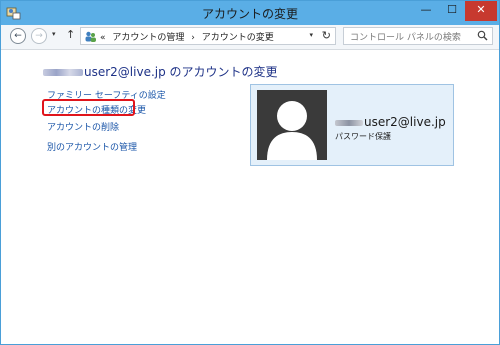 The width and height of the screenshot is (500, 345). Describe the element at coordinates (92, 146) in the screenshot. I see `manage-other-account-link: 別のアカウントの管理` at that location.